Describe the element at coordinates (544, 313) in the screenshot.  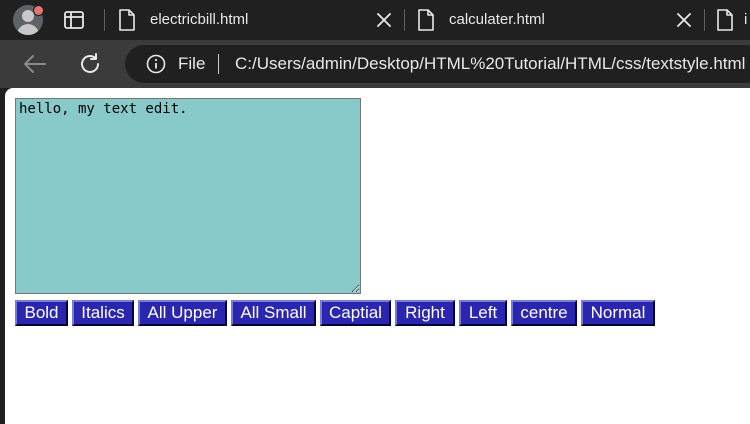
I see `centre-align-button: centre` at that location.